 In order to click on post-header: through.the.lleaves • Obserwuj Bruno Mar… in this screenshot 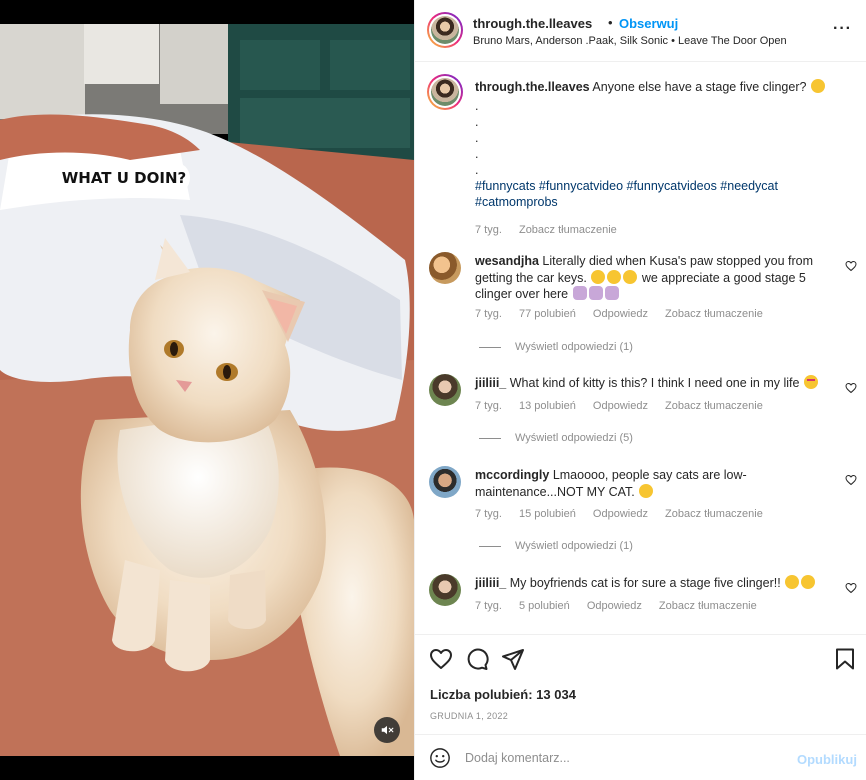, I will do `click(640, 31)`.